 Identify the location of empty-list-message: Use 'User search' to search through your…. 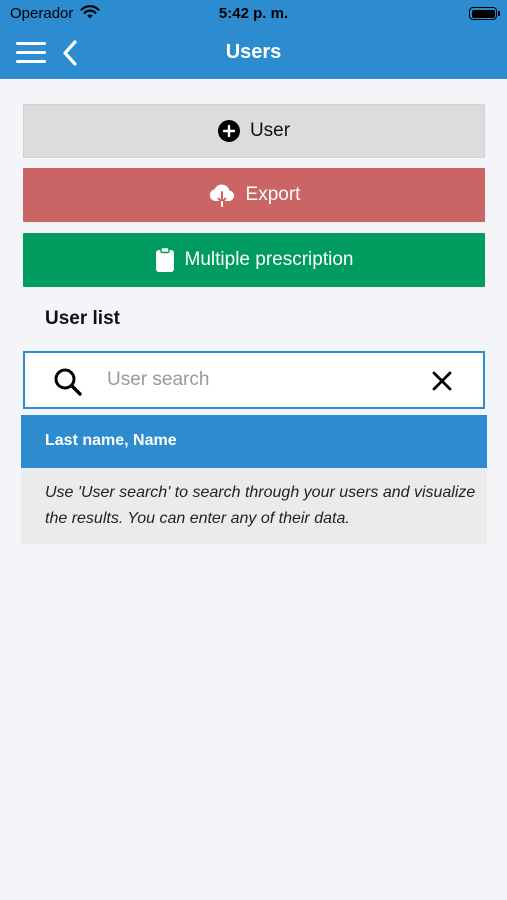
(254, 506).